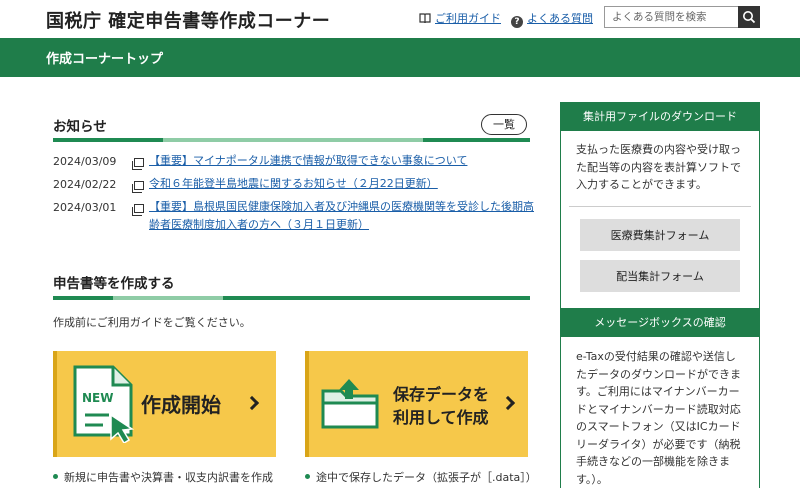  Describe the element at coordinates (85, 207) in the screenshot. I see `news-date: 2024/03/01` at that location.